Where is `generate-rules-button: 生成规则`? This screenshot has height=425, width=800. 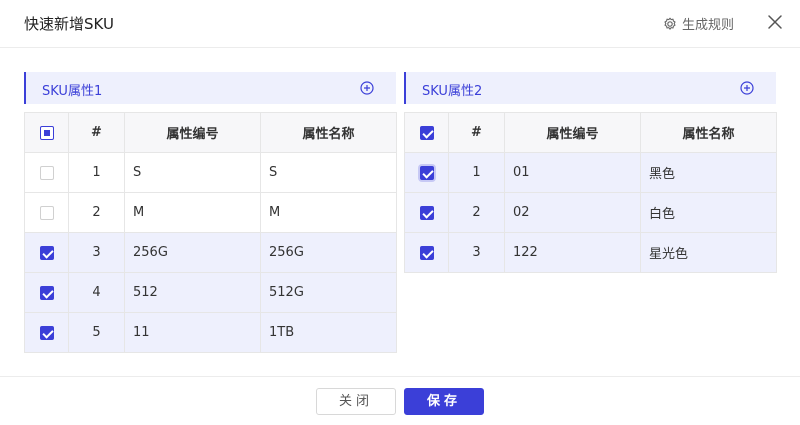
generate-rules-button: 生成规则 is located at coordinates (698, 23).